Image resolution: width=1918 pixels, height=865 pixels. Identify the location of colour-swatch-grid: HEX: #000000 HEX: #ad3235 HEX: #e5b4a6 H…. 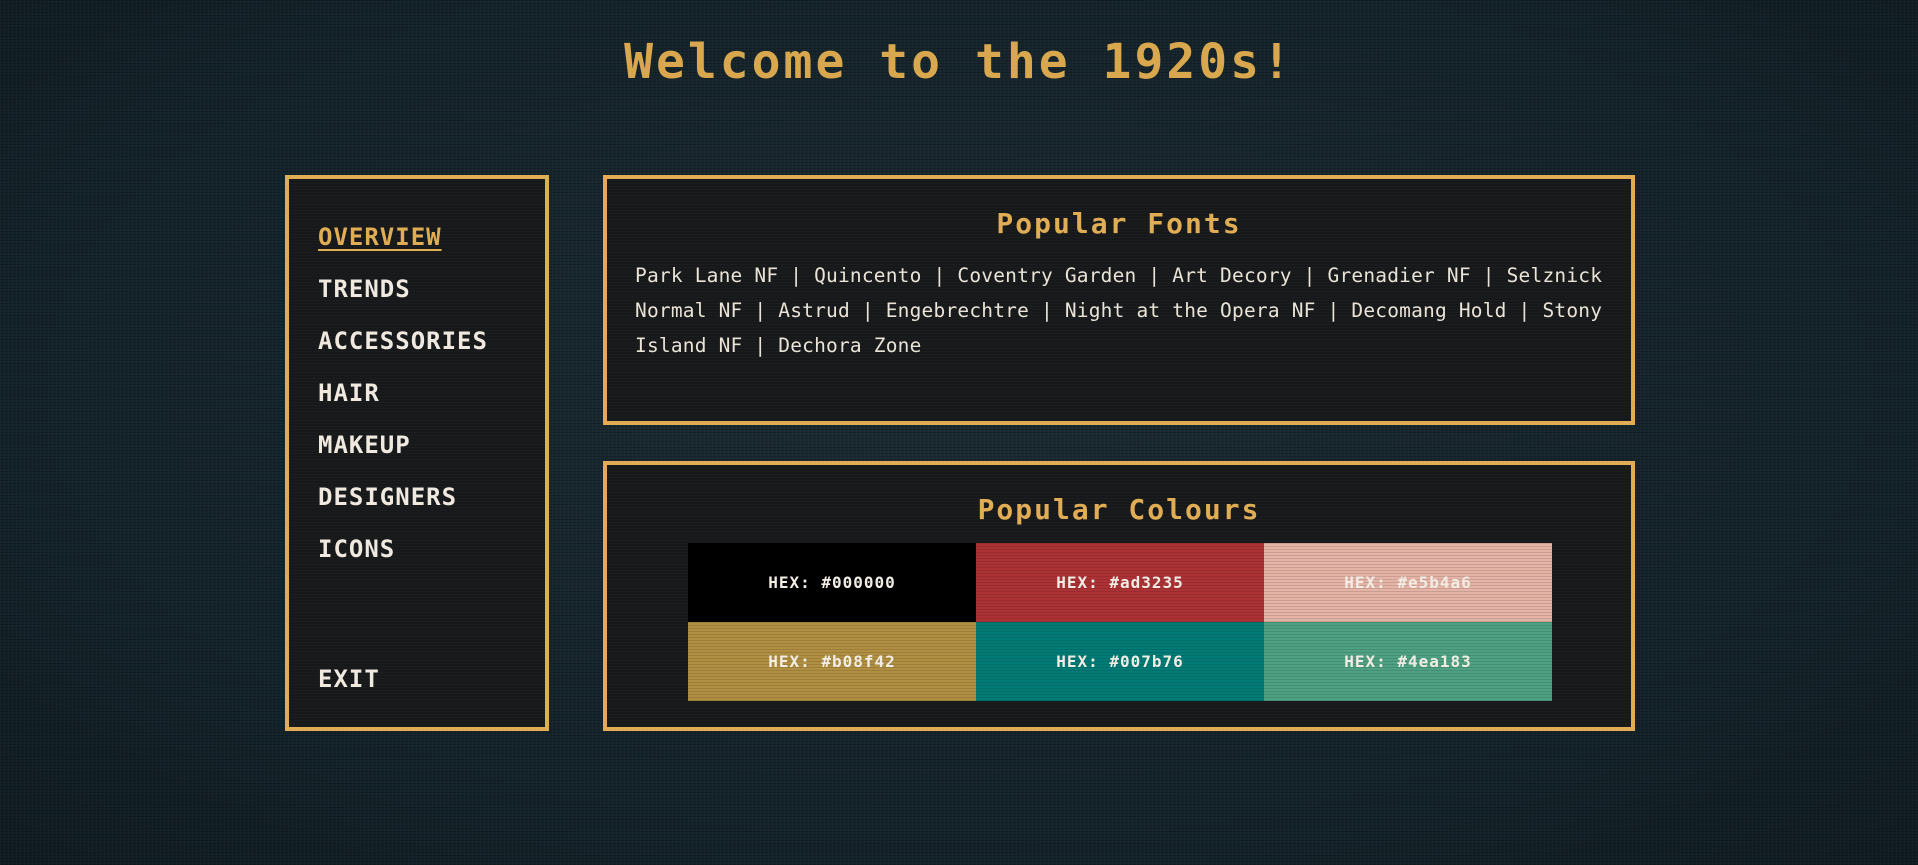
(1120, 622).